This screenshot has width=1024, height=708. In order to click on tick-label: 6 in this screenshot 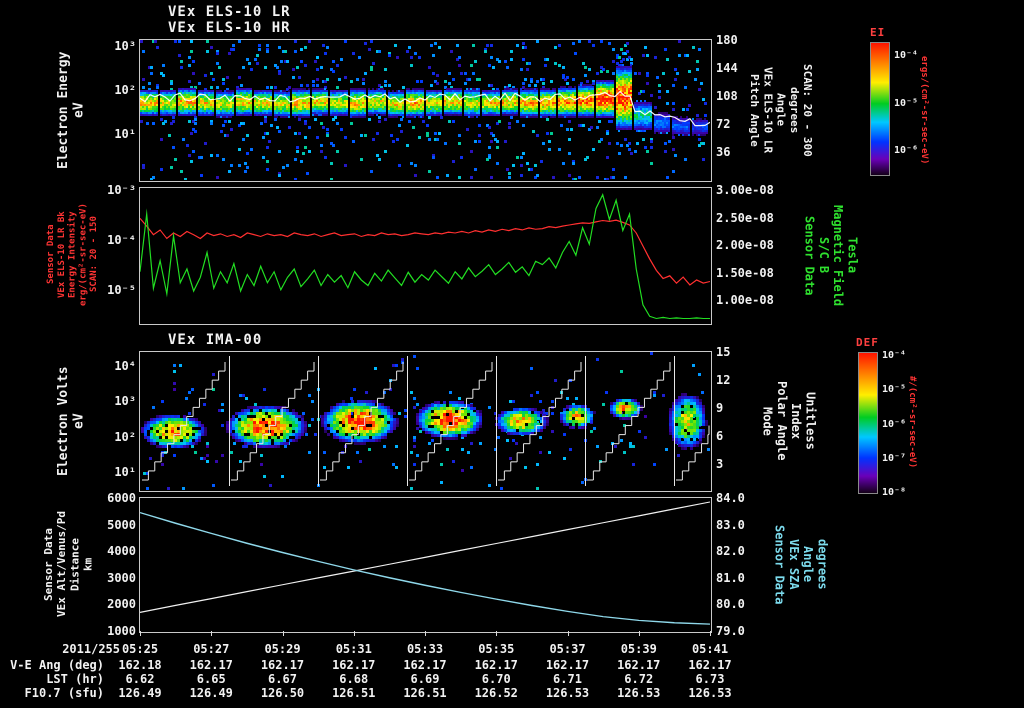, I will do `click(720, 436)`.